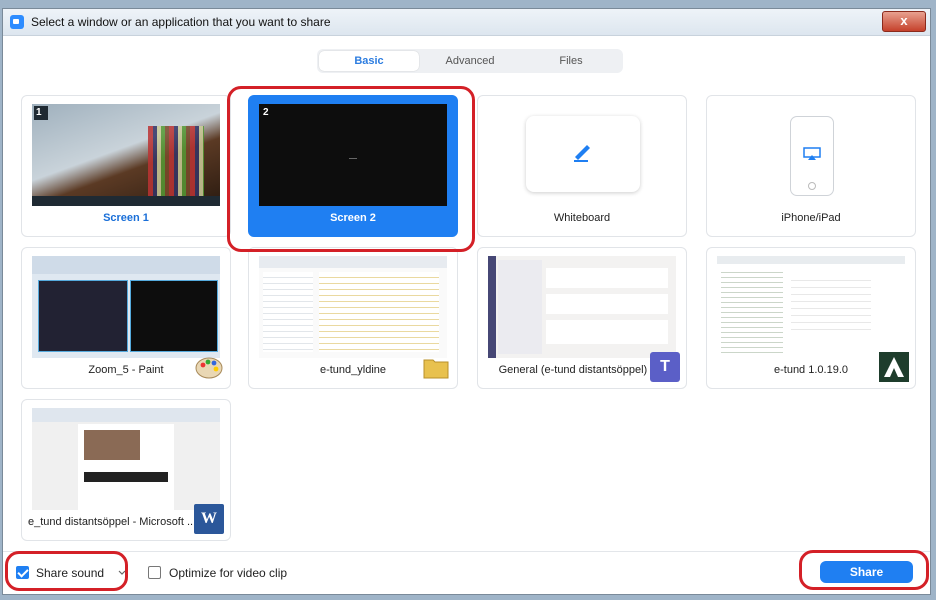 The image size is (936, 600). I want to click on tile-label: Whiteboard, so click(582, 218).